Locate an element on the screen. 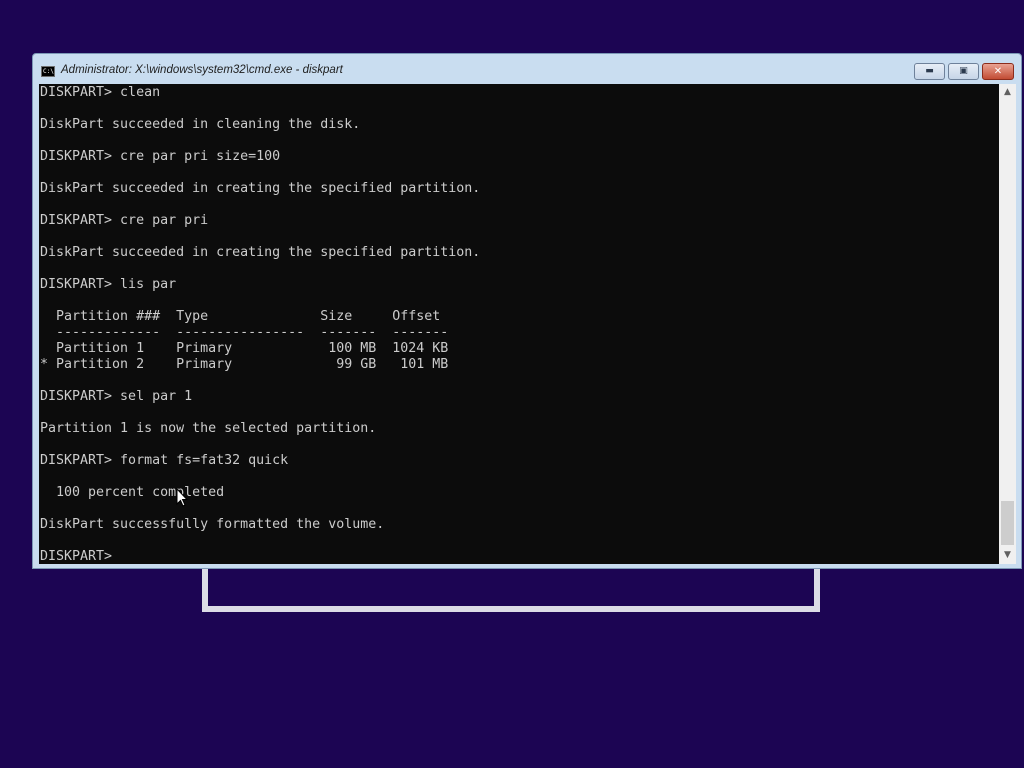  close-icon: ✕ is located at coordinates (998, 71).